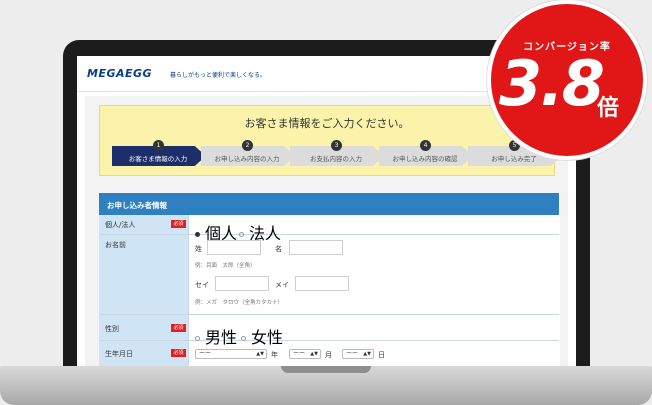 The image size is (652, 405). Describe the element at coordinates (158, 145) in the screenshot. I see `step-number: 1` at that location.